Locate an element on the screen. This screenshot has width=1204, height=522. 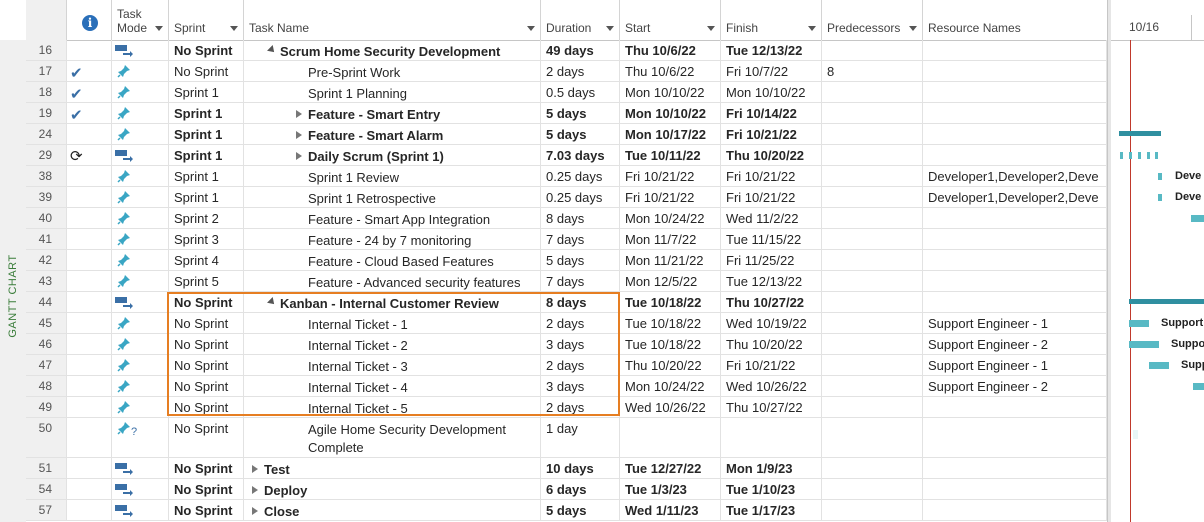
cell-name: Feature - Cloud Based Features is located at coordinates (392, 260).